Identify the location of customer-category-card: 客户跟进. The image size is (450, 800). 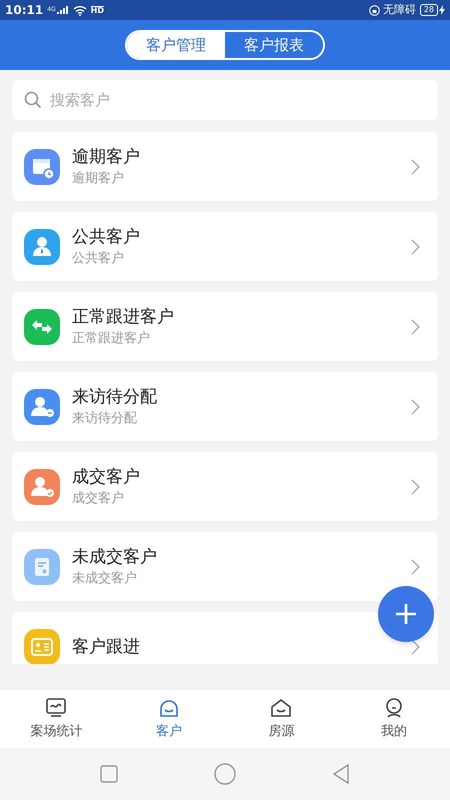
(225, 638).